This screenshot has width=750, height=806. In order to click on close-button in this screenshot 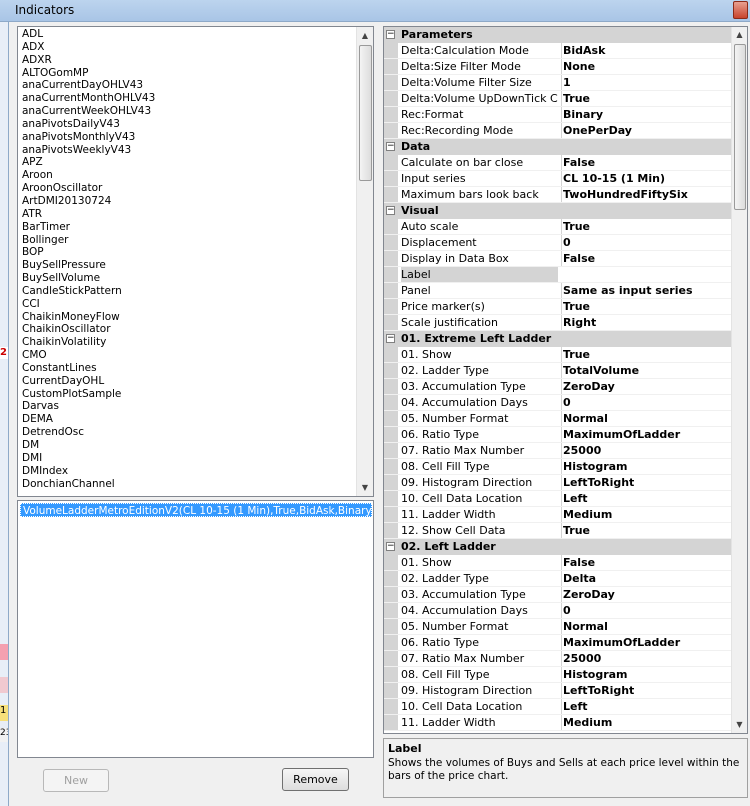, I will do `click(740, 10)`.